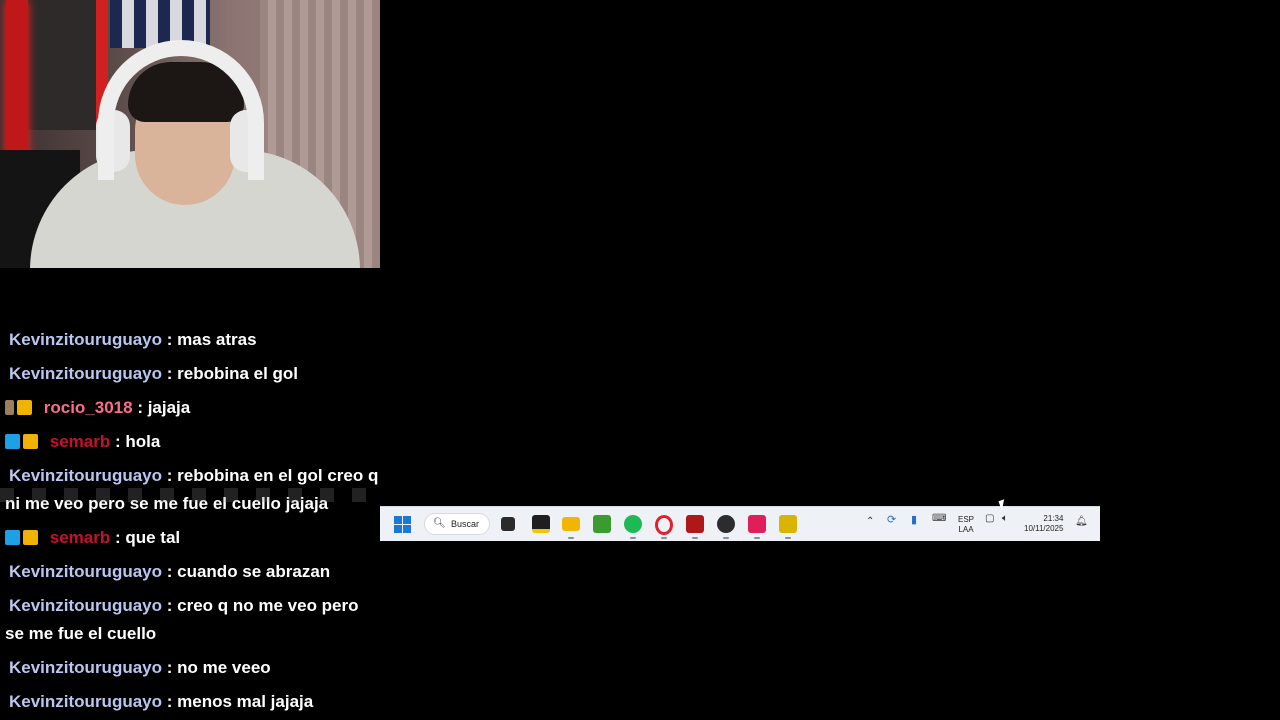 The height and width of the screenshot is (720, 1280). What do you see at coordinates (966, 529) in the screenshot?
I see `keyboard-layout-code: LAA` at bounding box center [966, 529].